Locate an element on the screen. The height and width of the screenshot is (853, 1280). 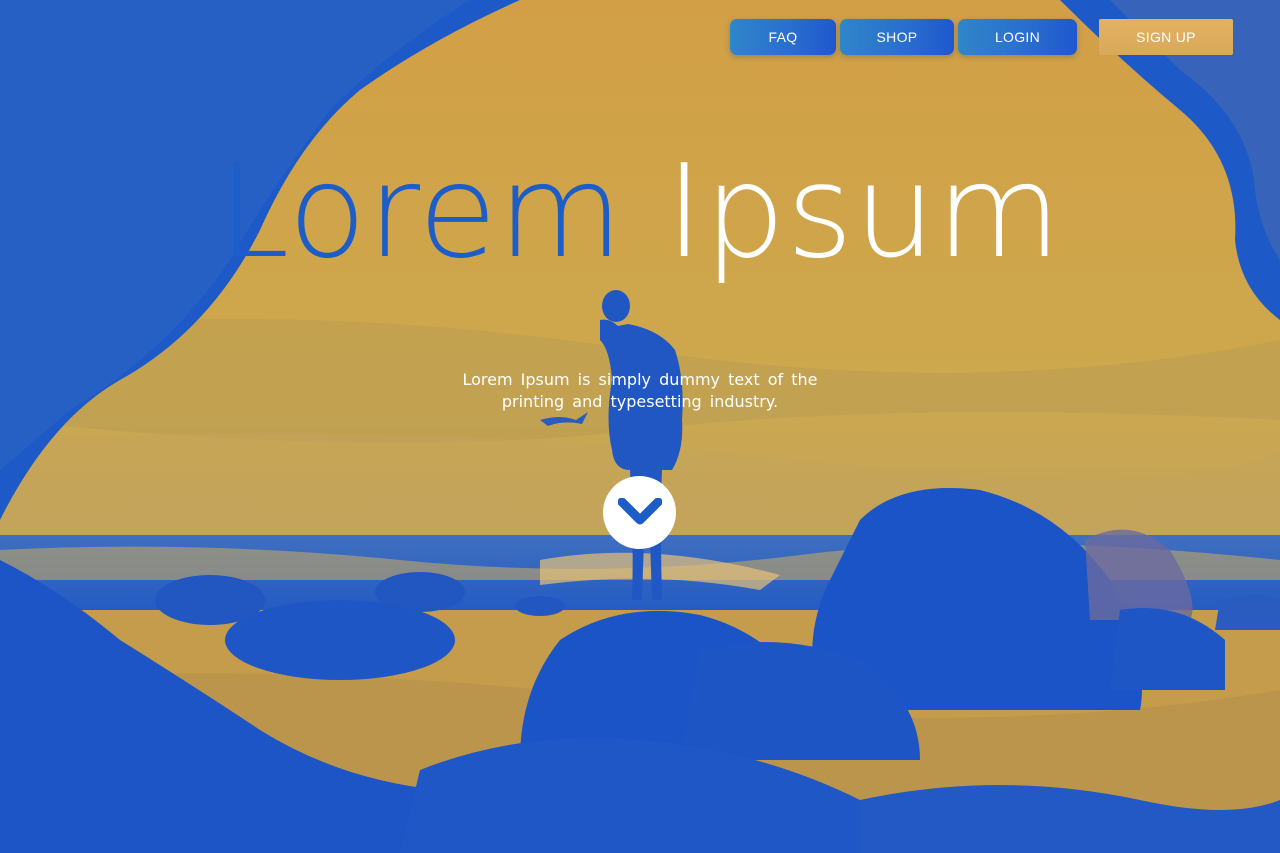
faq-button-label: FAQ is located at coordinates (783, 37).